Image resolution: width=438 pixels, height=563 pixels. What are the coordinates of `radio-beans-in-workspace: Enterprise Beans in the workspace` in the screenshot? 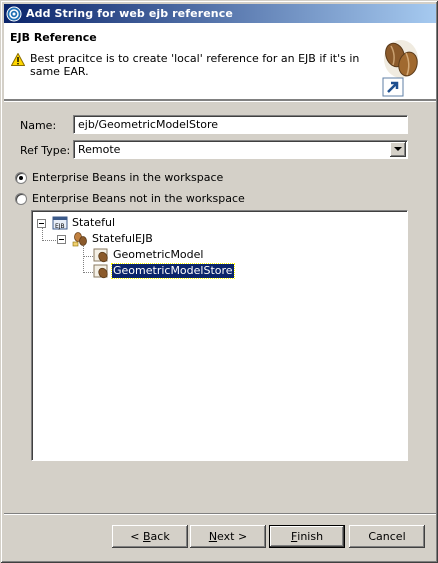 It's located at (119, 177).